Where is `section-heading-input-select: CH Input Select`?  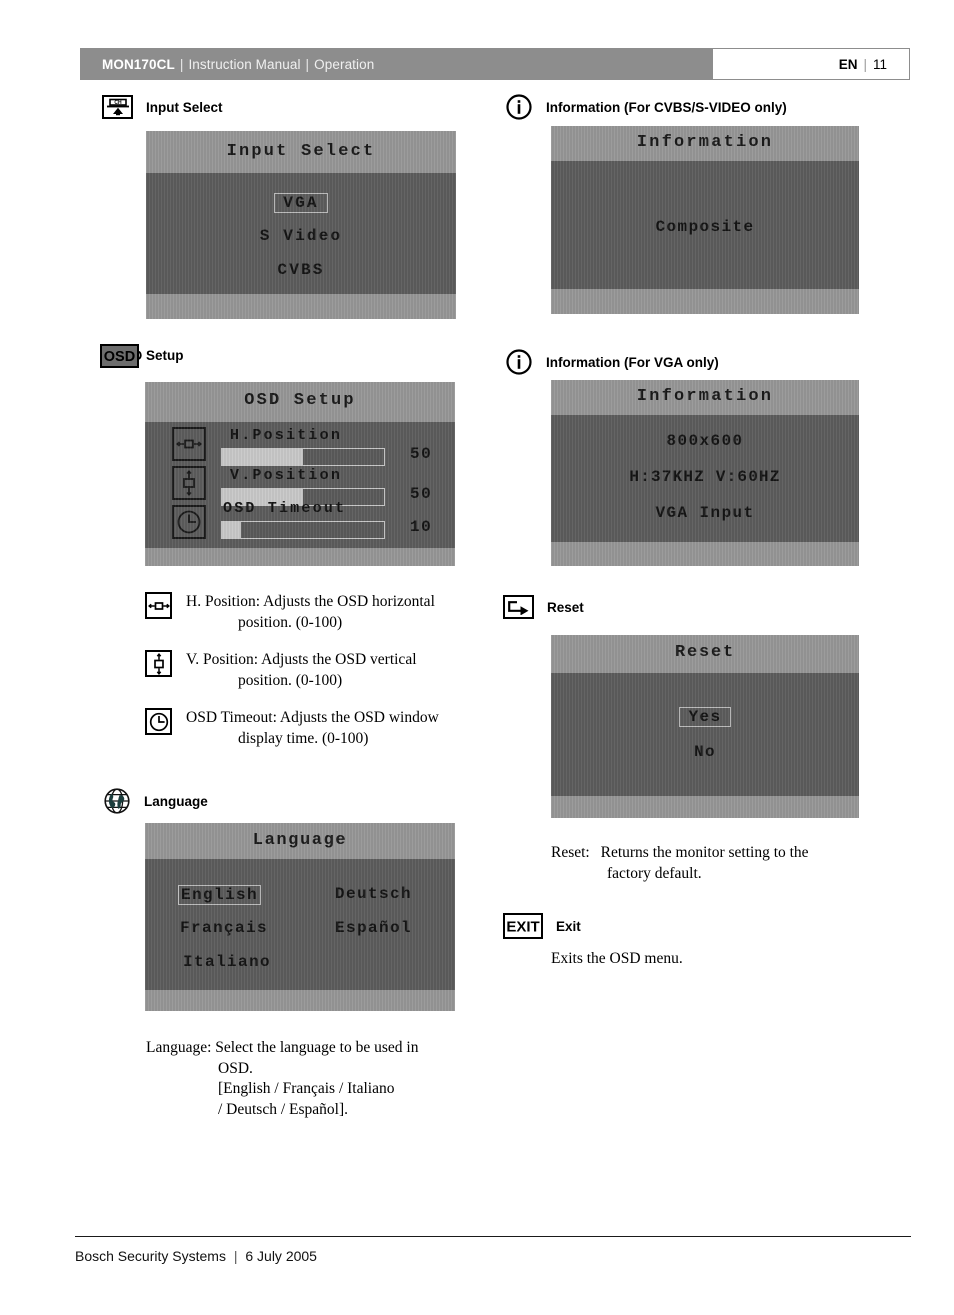
section-heading-input-select: CH Input Select is located at coordinates (162, 107).